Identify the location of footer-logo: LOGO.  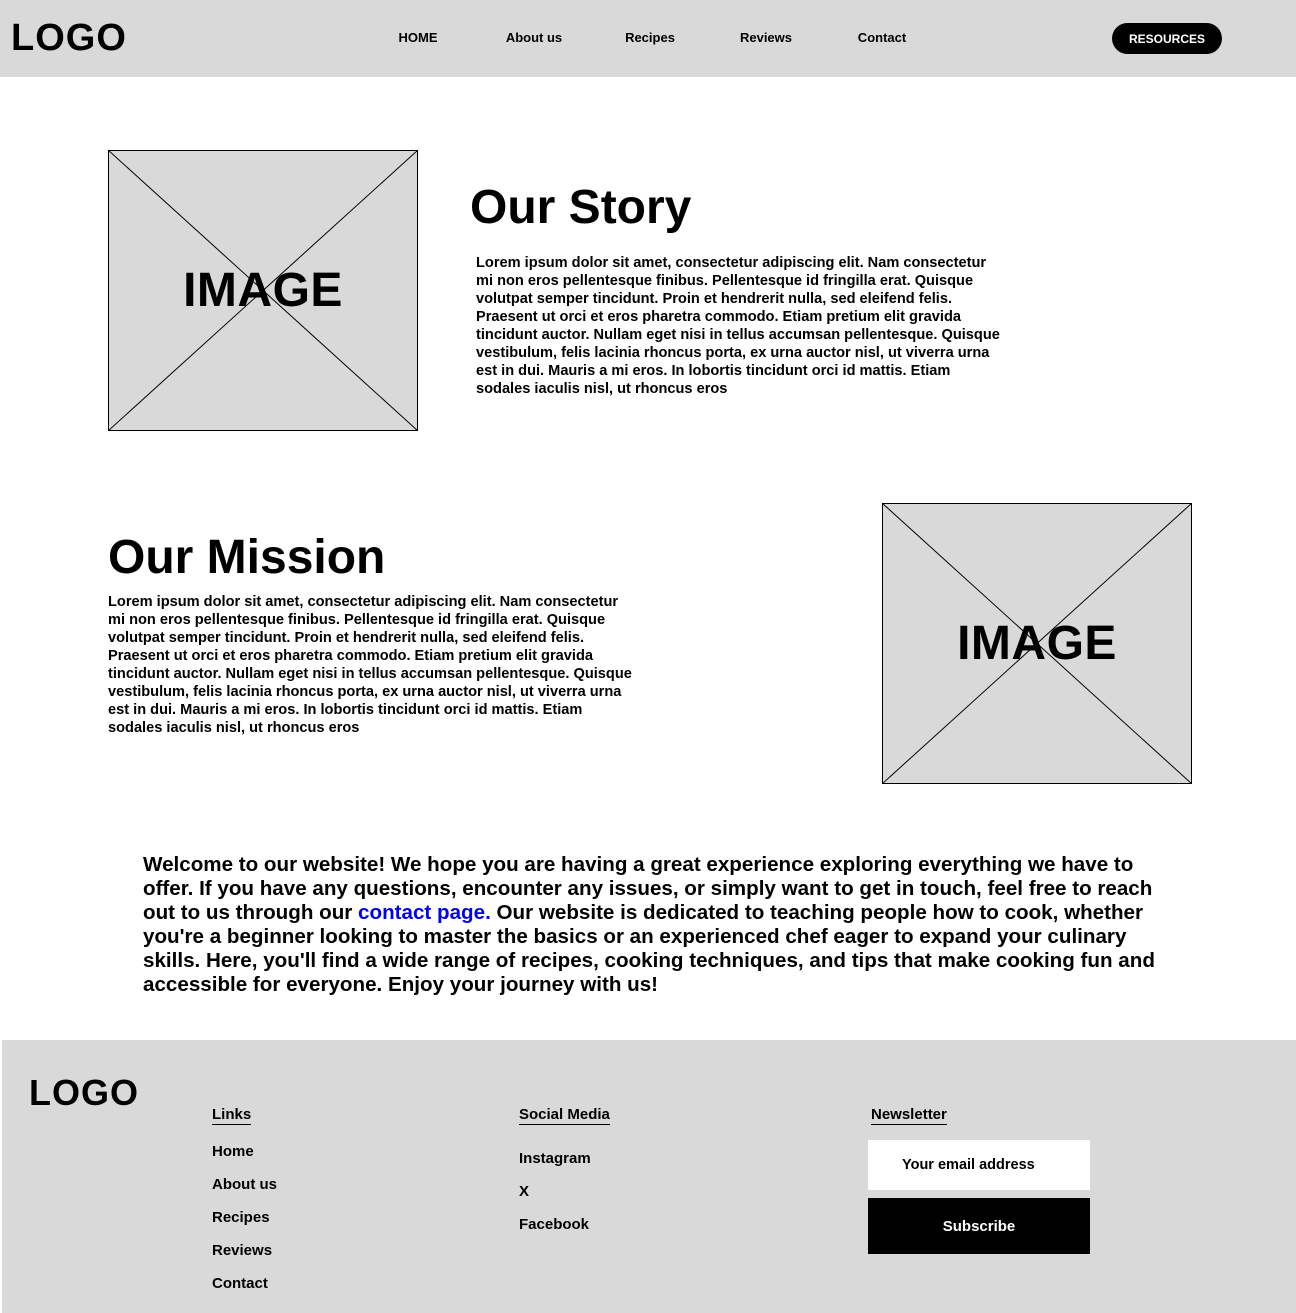
(84, 1093).